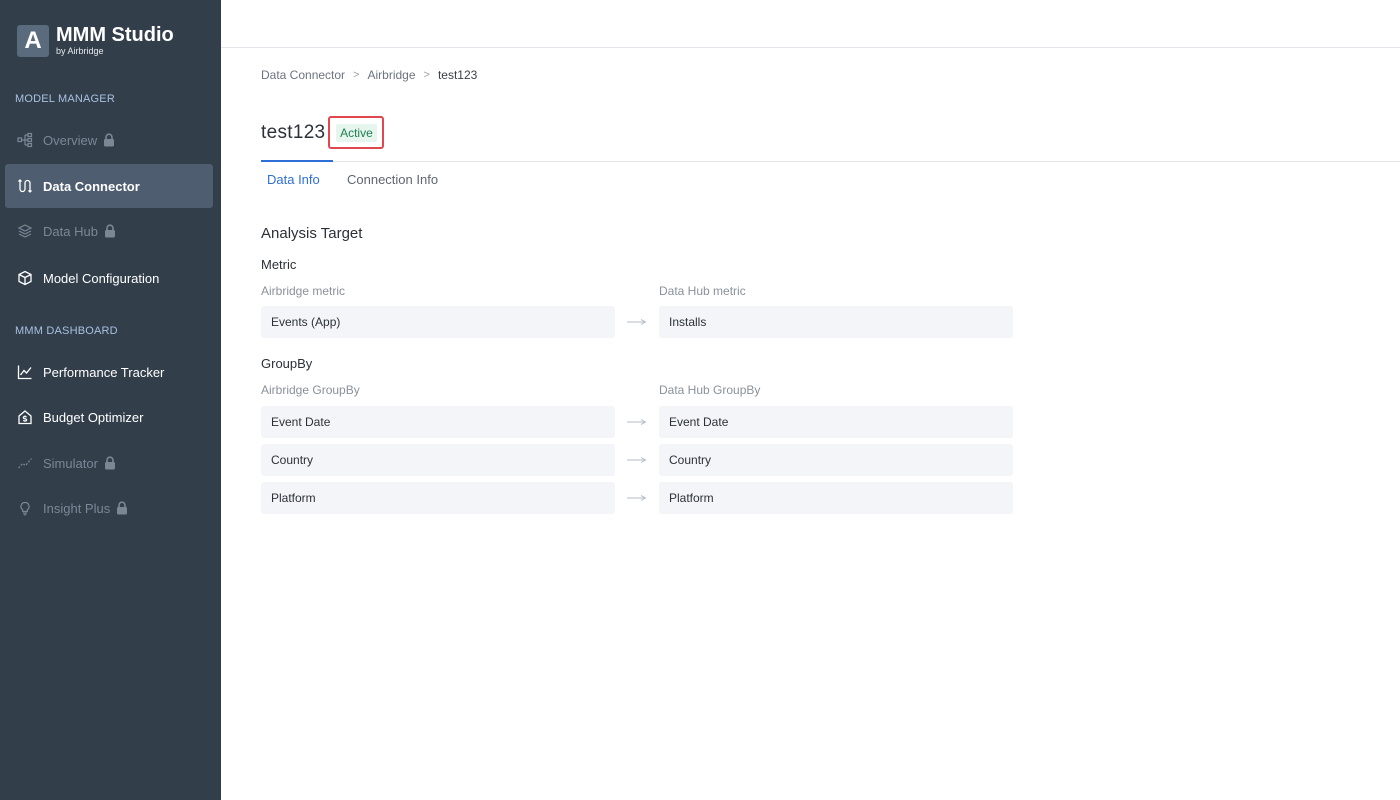 The image size is (1400, 800). I want to click on sidebar-item-label: Insight Plus, so click(77, 508).